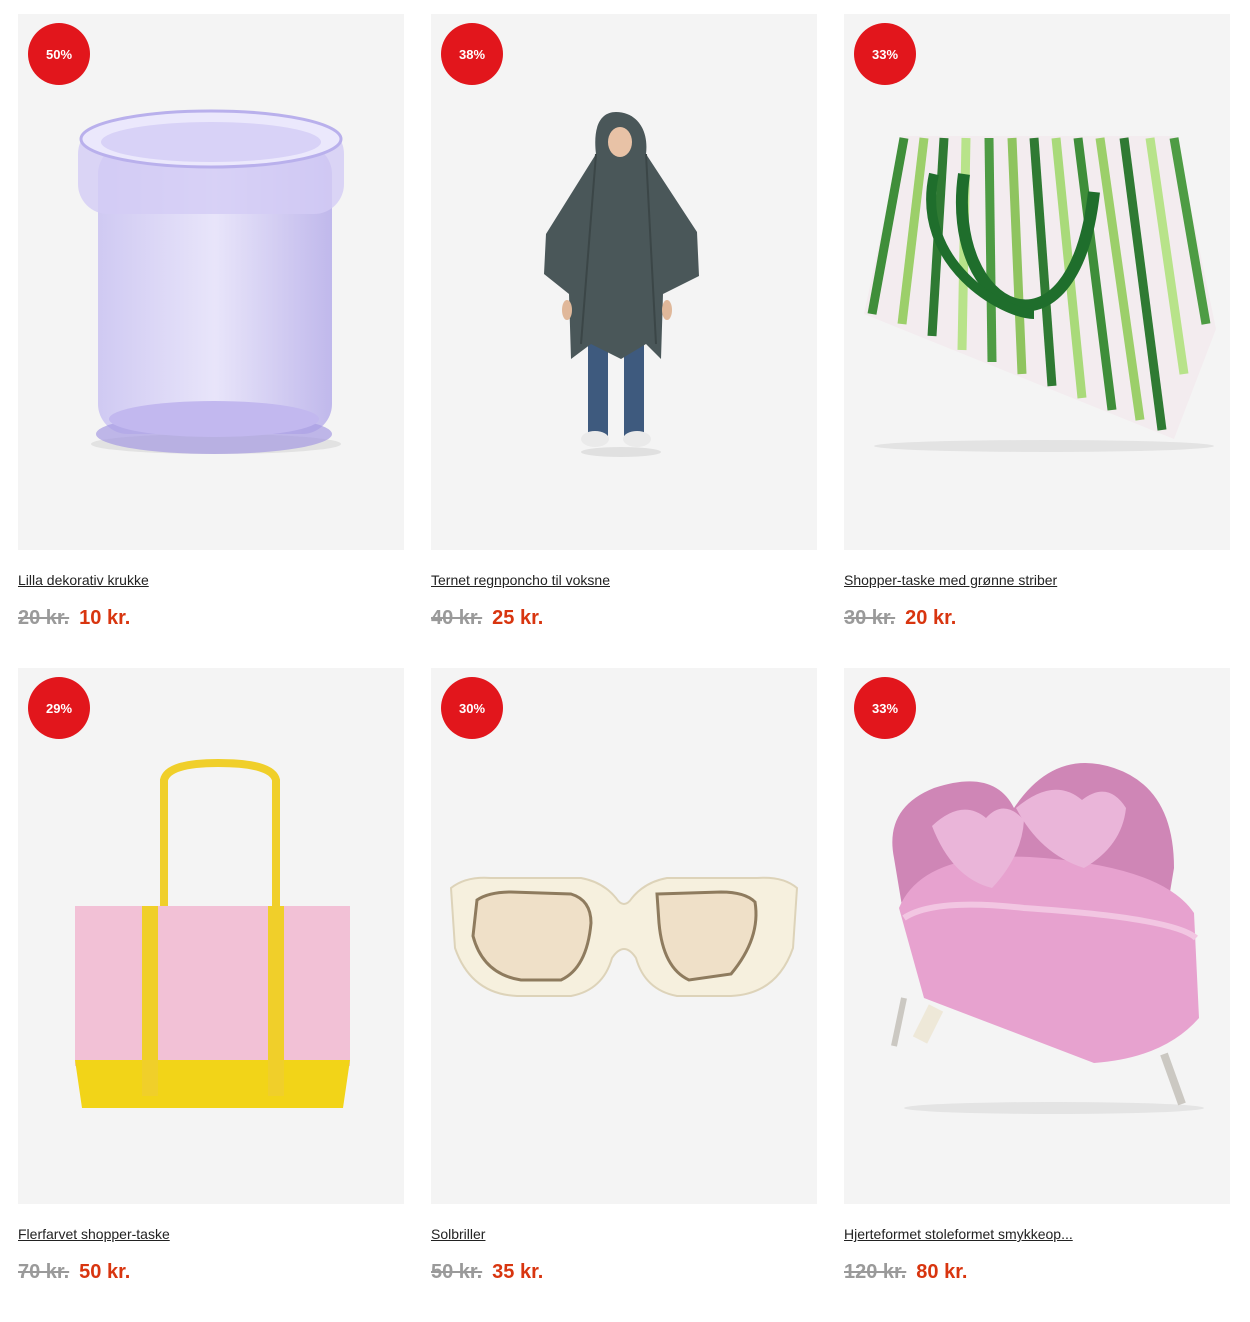 The width and height of the screenshot is (1250, 1322). Describe the element at coordinates (942, 1272) in the screenshot. I see `sale-price: 80 kr.` at that location.